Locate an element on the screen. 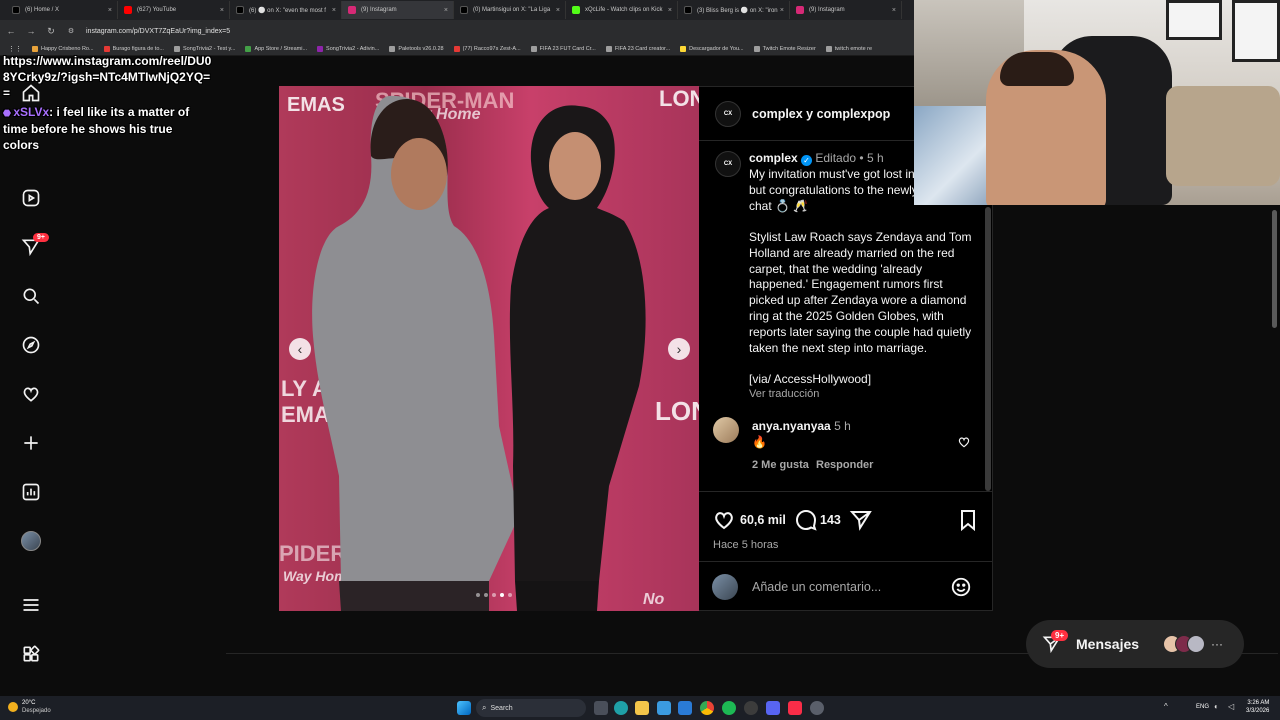 The image size is (1280, 720). share-icon is located at coordinates (861, 520).